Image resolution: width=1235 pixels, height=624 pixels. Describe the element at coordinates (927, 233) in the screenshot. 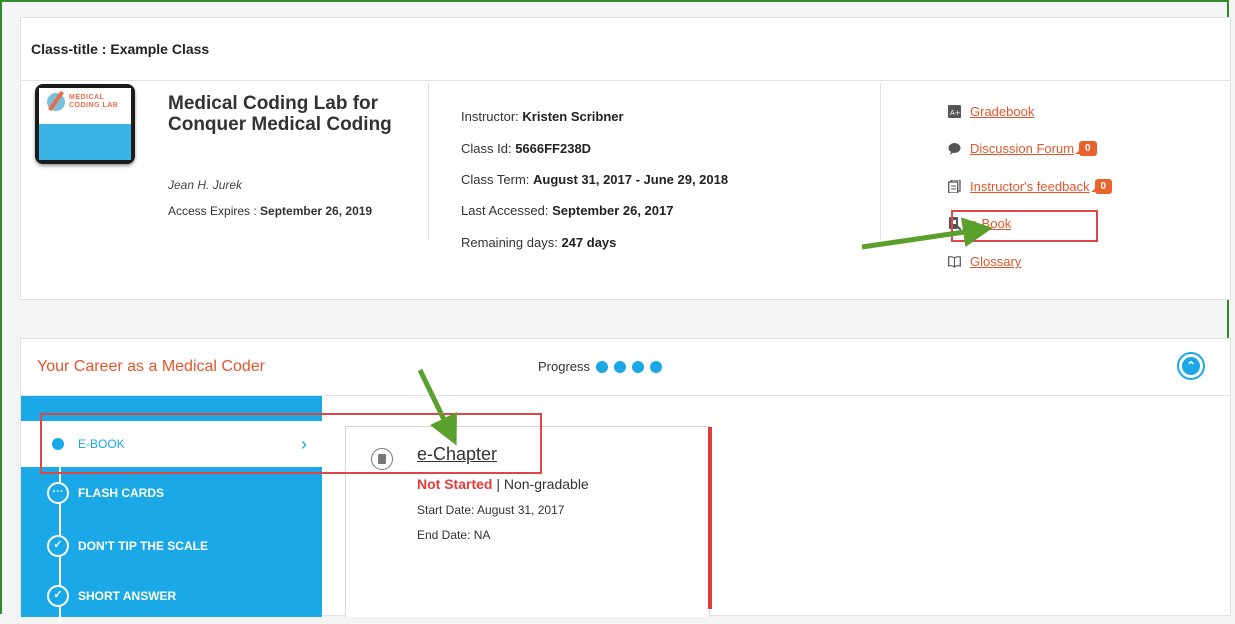

I see `arrow-to-ebook` at that location.